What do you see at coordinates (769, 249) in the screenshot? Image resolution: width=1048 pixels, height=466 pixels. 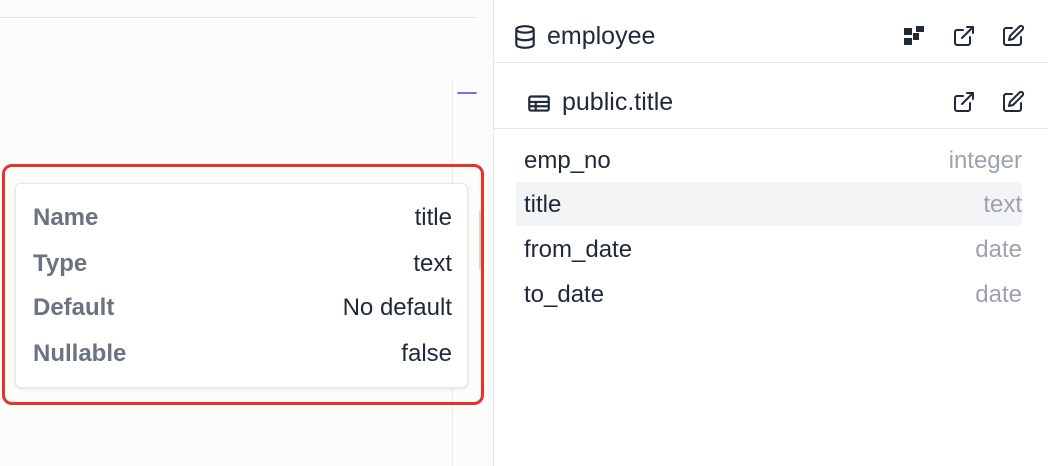 I see `column-row-from-date: from_date date` at bounding box center [769, 249].